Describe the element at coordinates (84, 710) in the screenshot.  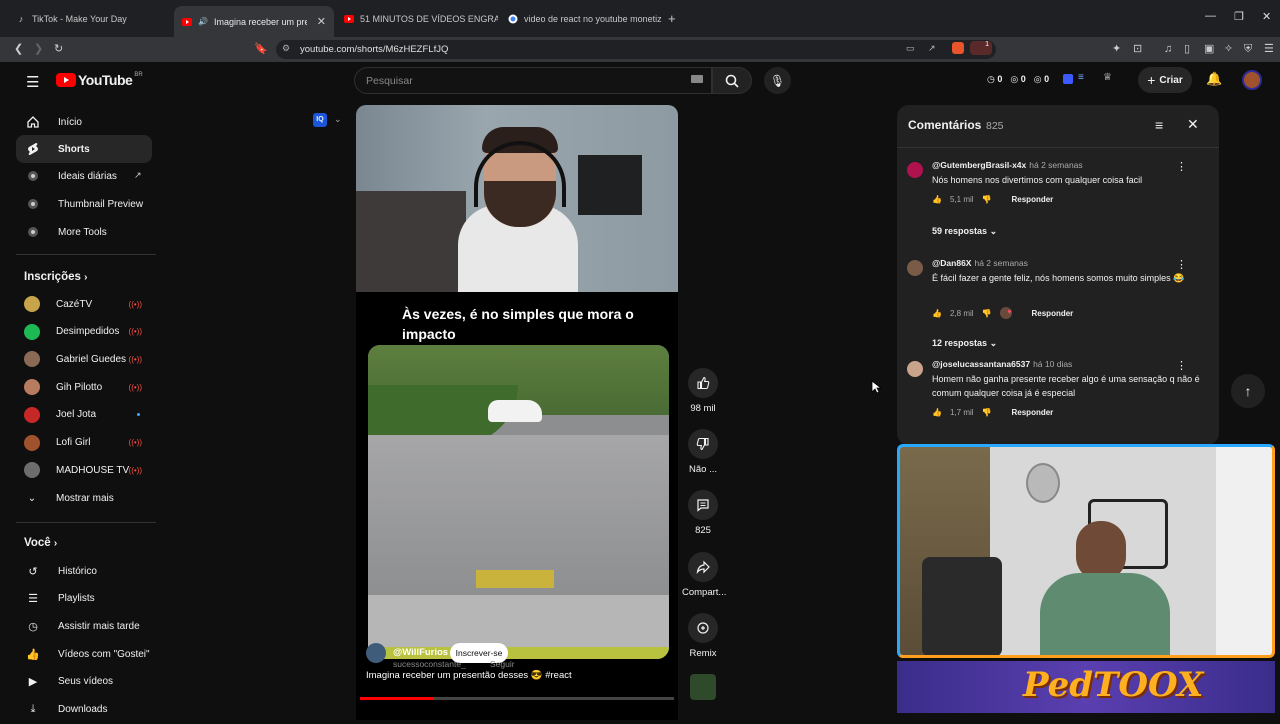
I see `sidebar-item-download: ⤓ Downloads` at that location.